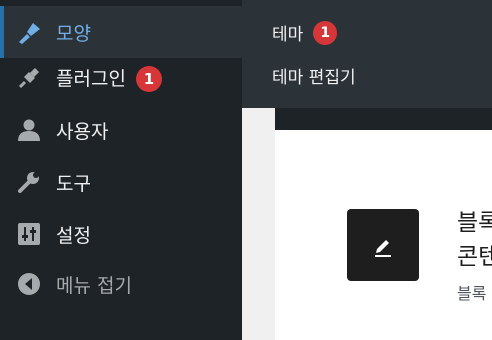 The height and width of the screenshot is (340, 492). I want to click on settings-sliders-icon, so click(29, 234).